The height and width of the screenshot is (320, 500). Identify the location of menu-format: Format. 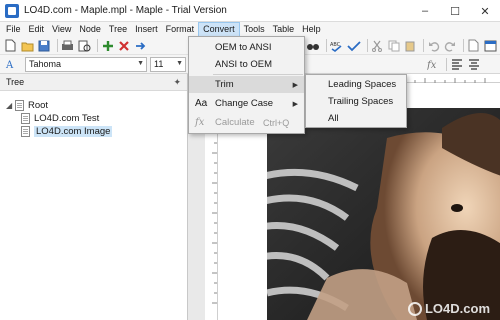
(180, 29).